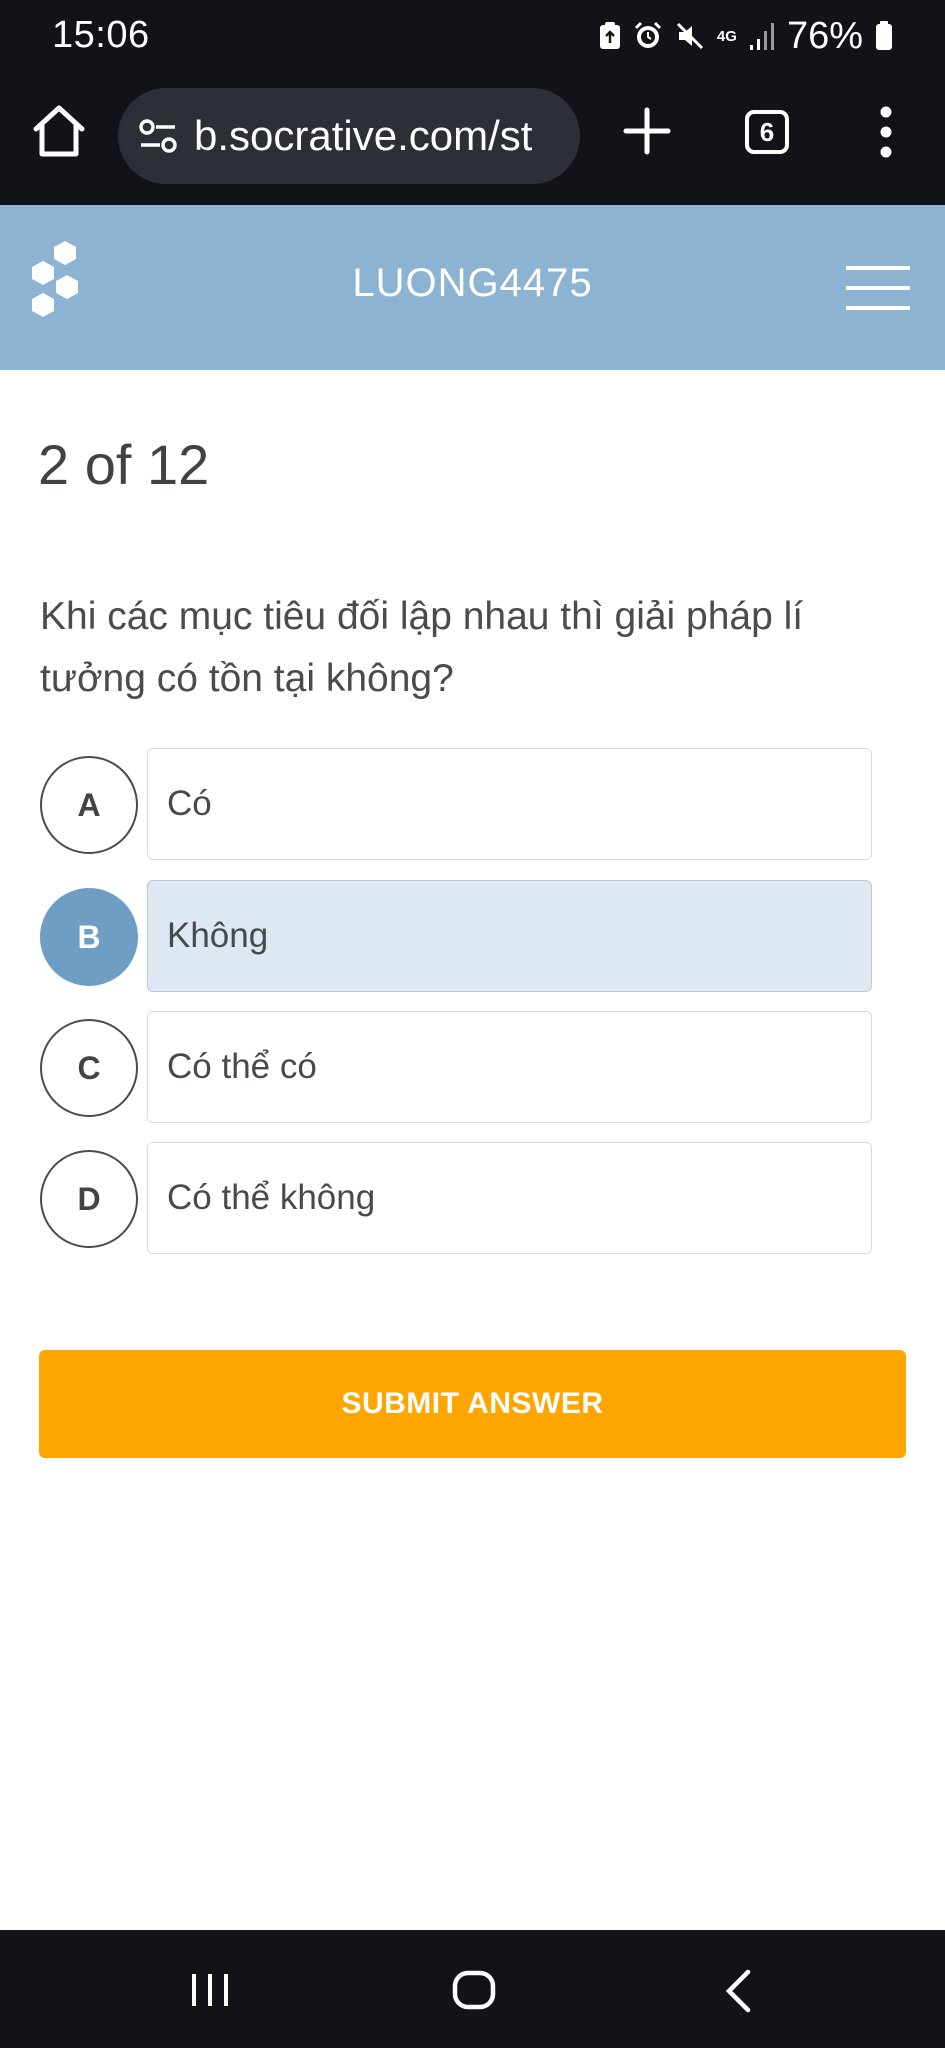  What do you see at coordinates (472, 283) in the screenshot?
I see `room-name: LUONG4475` at bounding box center [472, 283].